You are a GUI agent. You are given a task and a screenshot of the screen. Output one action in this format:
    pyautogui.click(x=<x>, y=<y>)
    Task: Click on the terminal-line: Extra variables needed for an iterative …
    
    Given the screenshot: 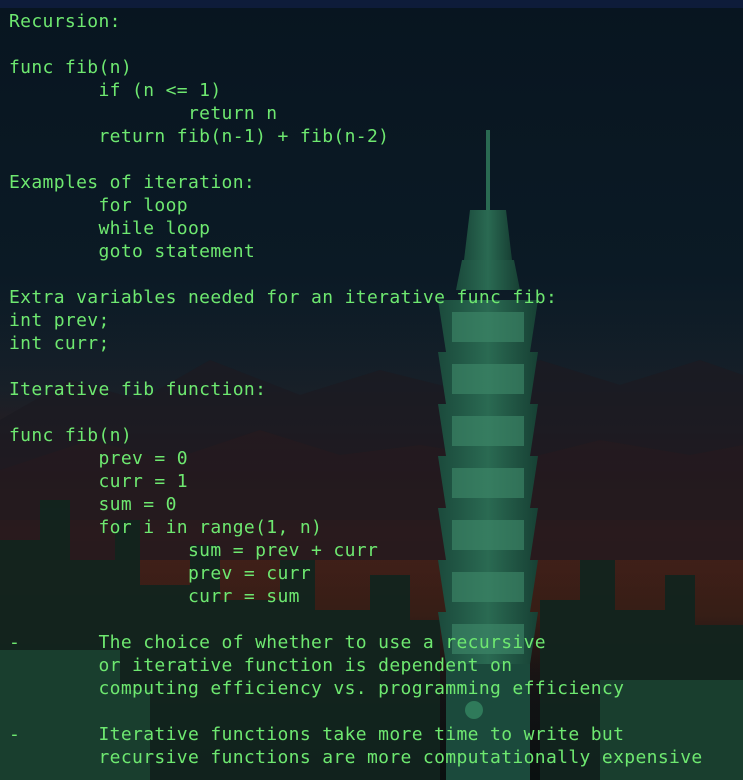 What is the action you would take?
    pyautogui.click(x=283, y=297)
    